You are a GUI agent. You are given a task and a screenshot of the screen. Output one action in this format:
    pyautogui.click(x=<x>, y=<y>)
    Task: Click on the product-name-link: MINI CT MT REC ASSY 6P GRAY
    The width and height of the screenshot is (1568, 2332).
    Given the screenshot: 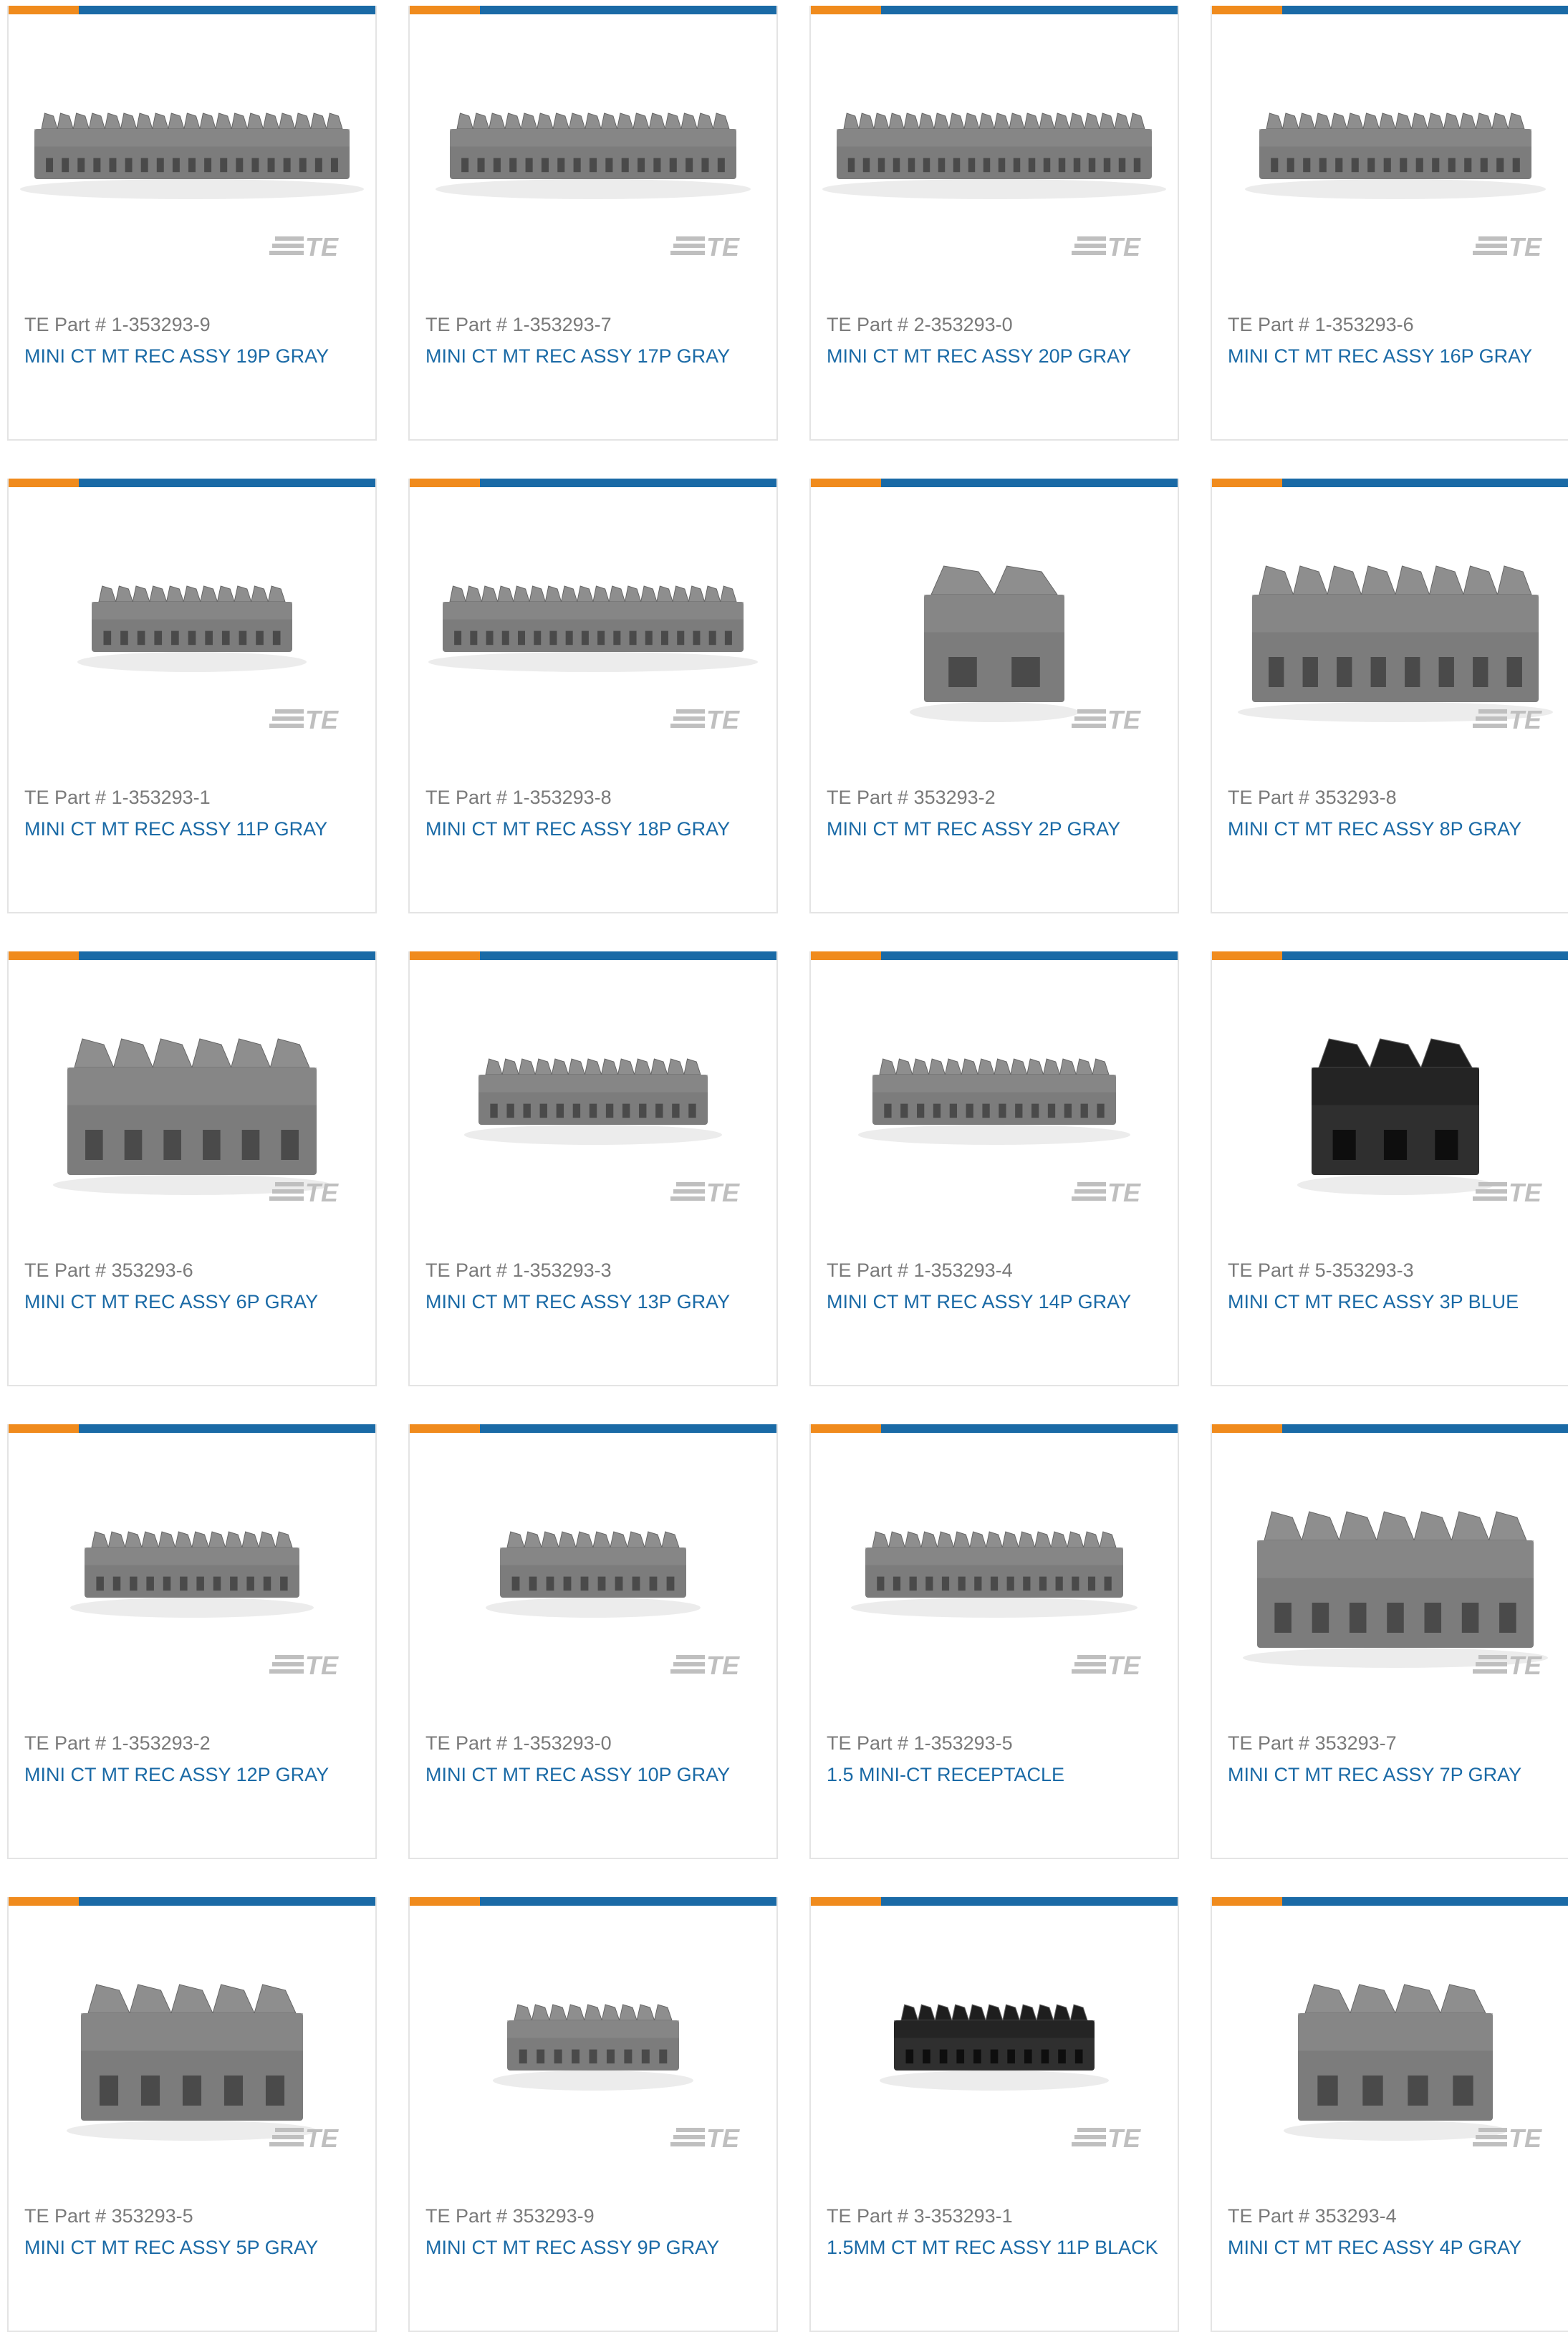 What is the action you would take?
    pyautogui.click(x=171, y=1302)
    